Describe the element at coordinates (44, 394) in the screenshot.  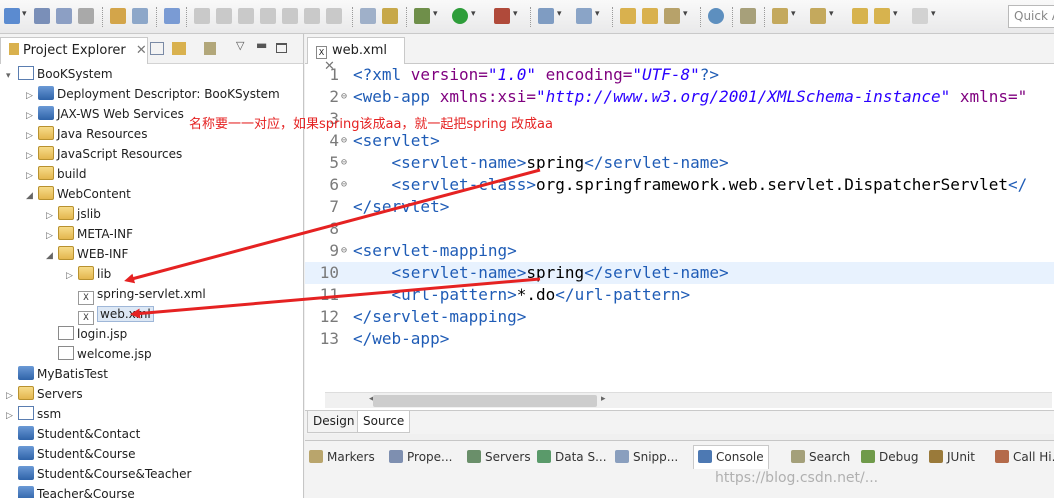
I see `tree-item: ▷ Servers` at that location.